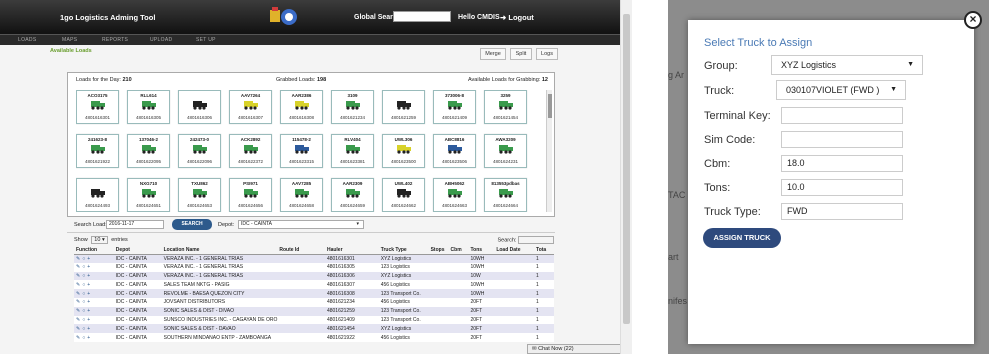 Image resolution: width=989 pixels, height=354 pixels. What do you see at coordinates (250, 151) in the screenshot?
I see `load-card: ACK2892 4801622372` at bounding box center [250, 151].